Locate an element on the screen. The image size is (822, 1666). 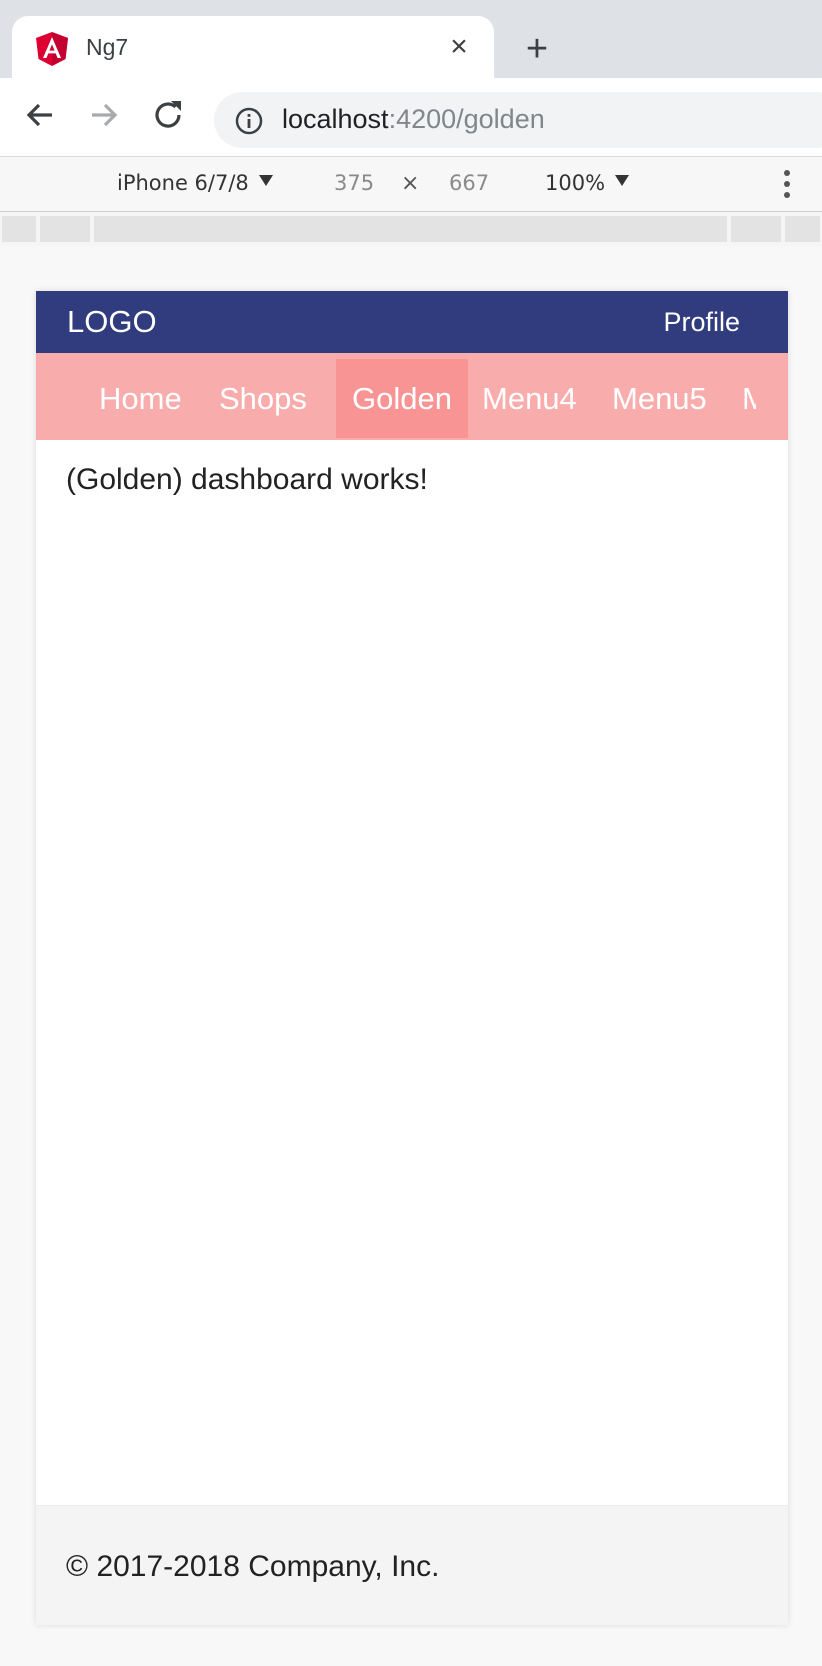
more-options-icon is located at coordinates (787, 185).